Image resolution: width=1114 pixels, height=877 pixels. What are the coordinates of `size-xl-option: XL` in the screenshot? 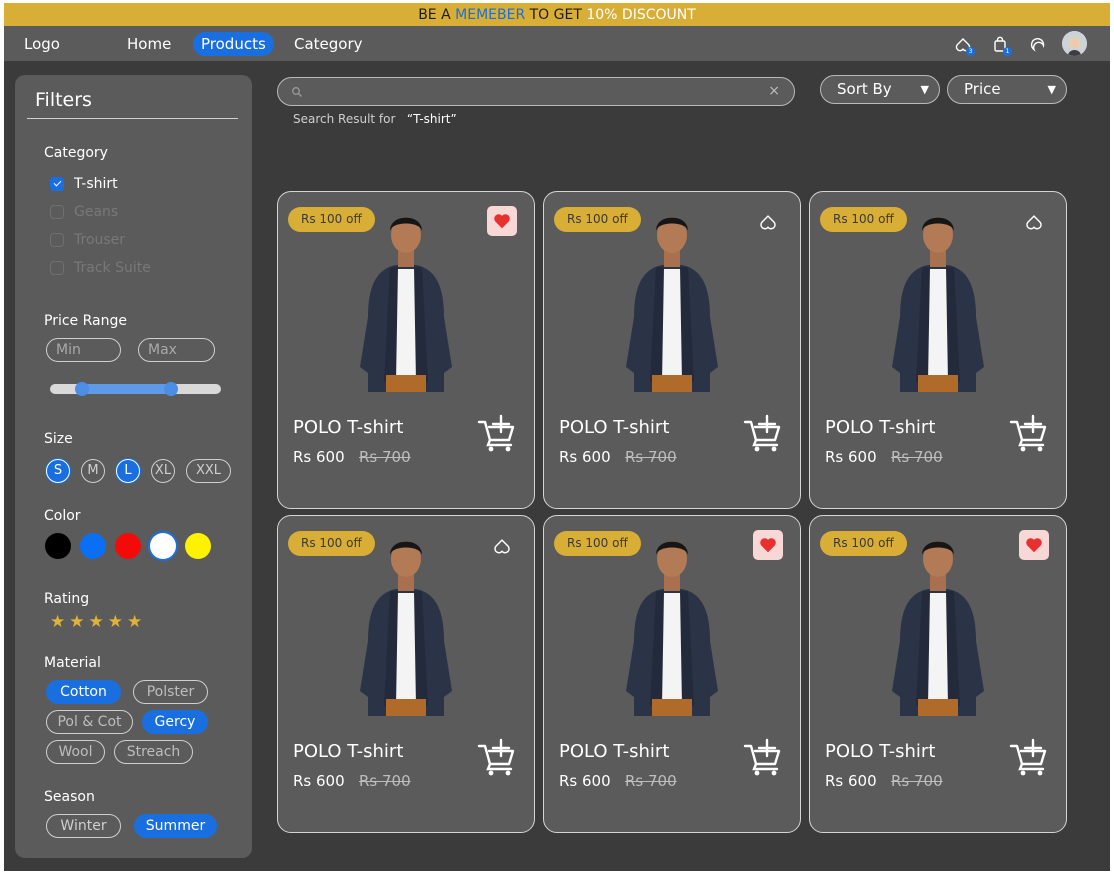 It's located at (163, 471).